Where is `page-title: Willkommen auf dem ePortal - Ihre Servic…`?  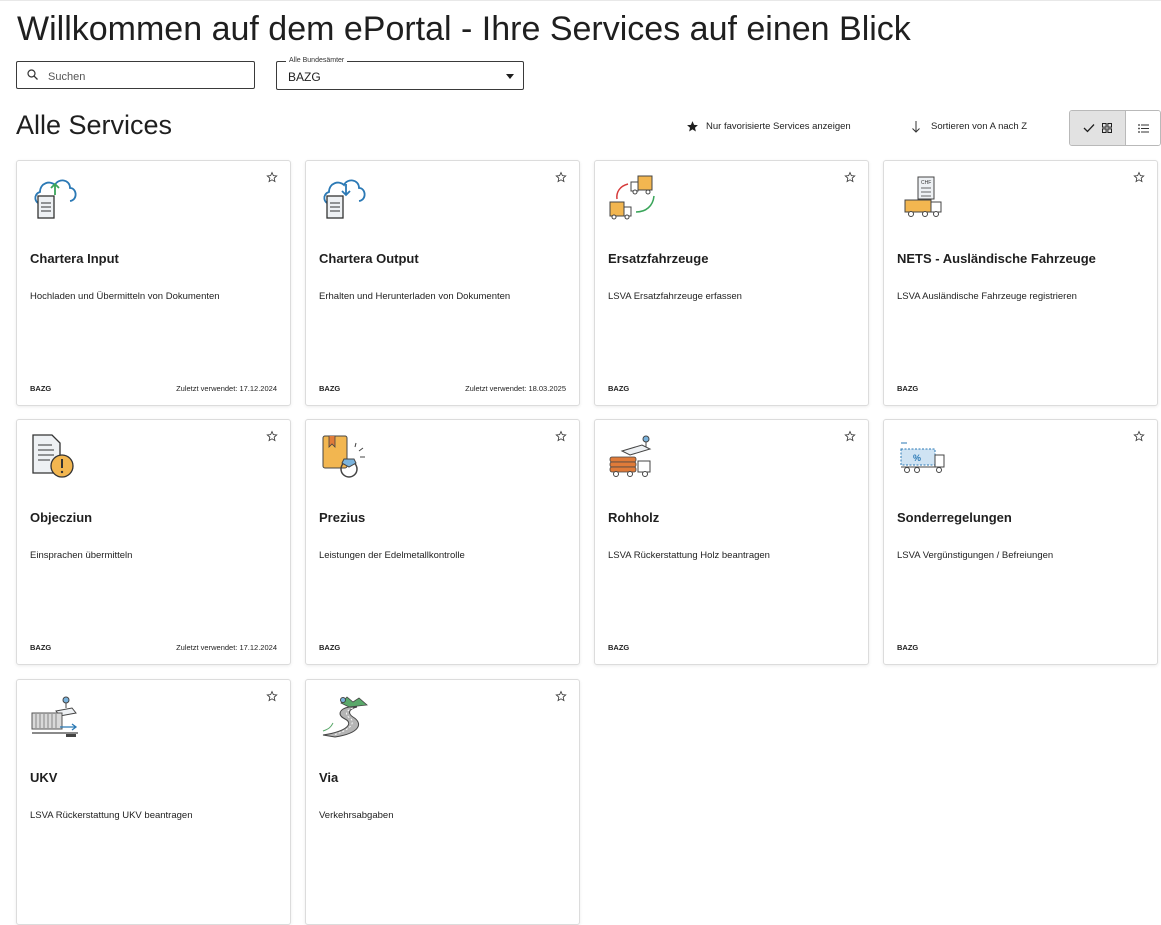
page-title: Willkommen auf dem ePortal - Ihre Servic… is located at coordinates (464, 29).